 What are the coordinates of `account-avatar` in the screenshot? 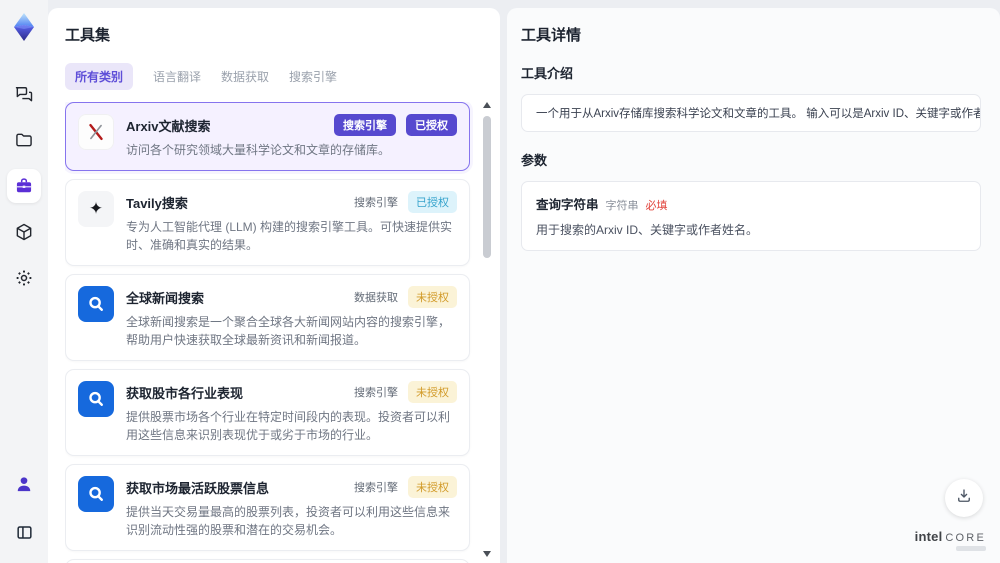 It's located at (24, 484).